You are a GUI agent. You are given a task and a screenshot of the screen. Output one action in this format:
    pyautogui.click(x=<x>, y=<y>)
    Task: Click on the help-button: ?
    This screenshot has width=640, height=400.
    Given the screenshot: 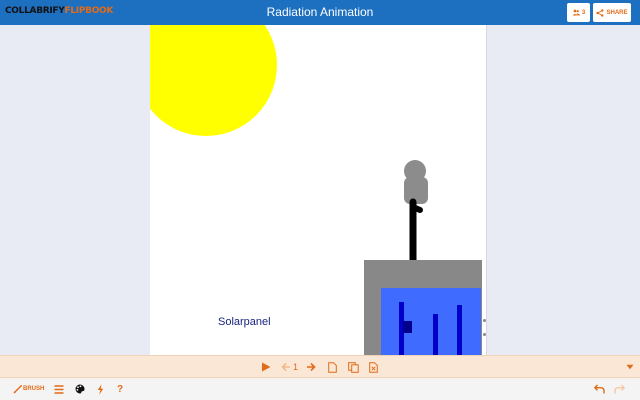 What is the action you would take?
    pyautogui.click(x=120, y=389)
    